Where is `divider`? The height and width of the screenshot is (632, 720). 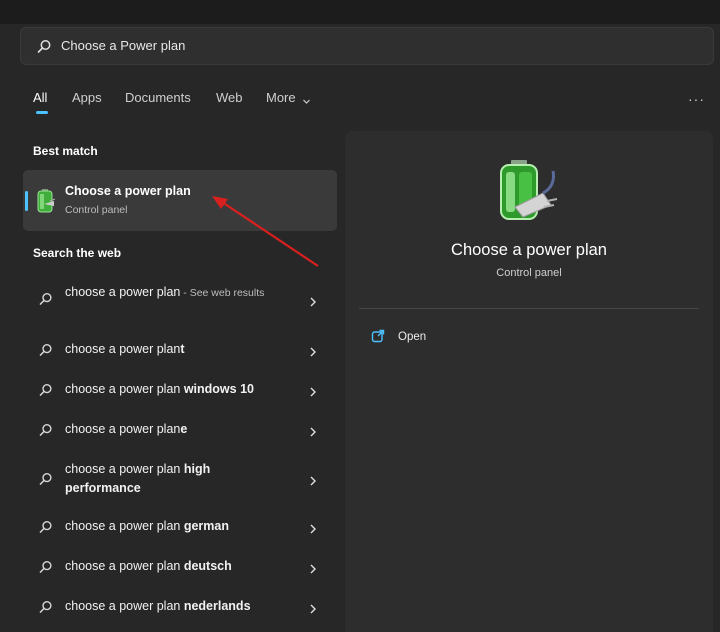 divider is located at coordinates (529, 308).